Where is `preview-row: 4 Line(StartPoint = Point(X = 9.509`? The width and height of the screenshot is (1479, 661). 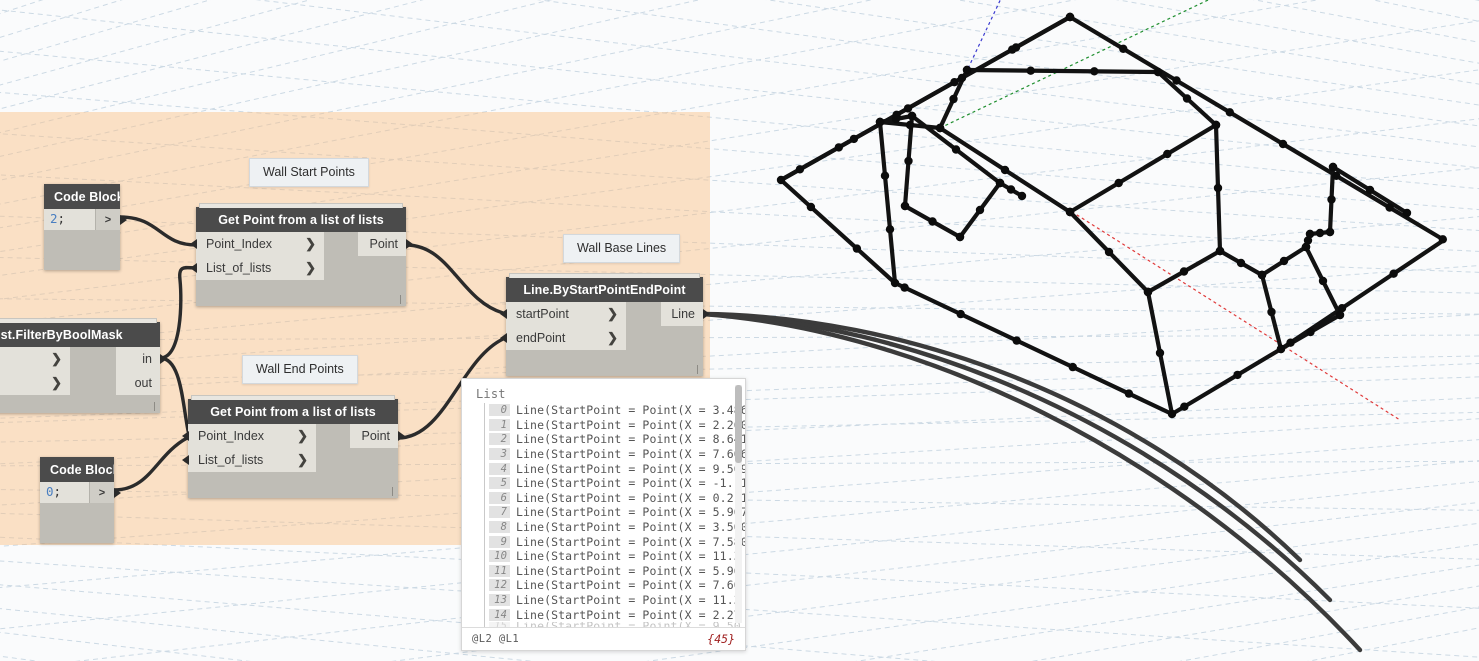
preview-row: 4 Line(StartPoint = Point(X = 9.509 is located at coordinates (615, 468).